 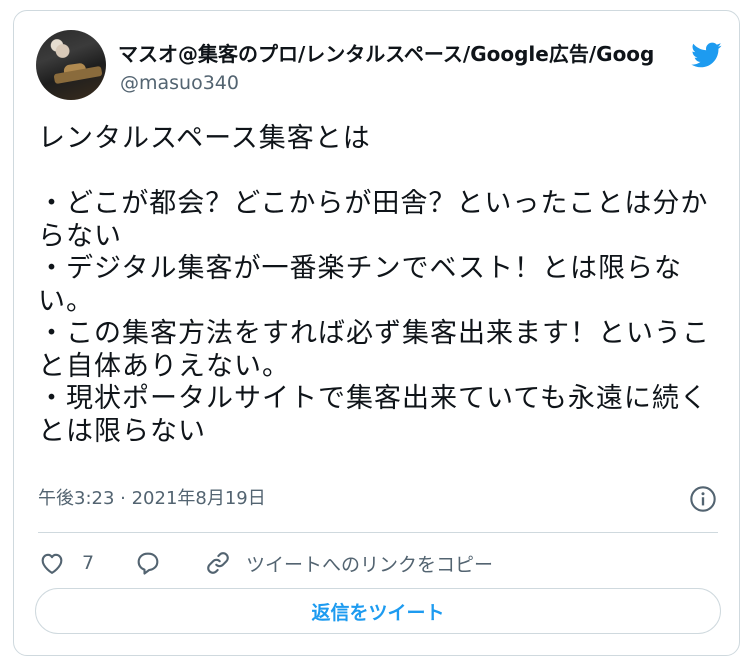 What do you see at coordinates (179, 83) in the screenshot?
I see `user-handle: @masuo340` at bounding box center [179, 83].